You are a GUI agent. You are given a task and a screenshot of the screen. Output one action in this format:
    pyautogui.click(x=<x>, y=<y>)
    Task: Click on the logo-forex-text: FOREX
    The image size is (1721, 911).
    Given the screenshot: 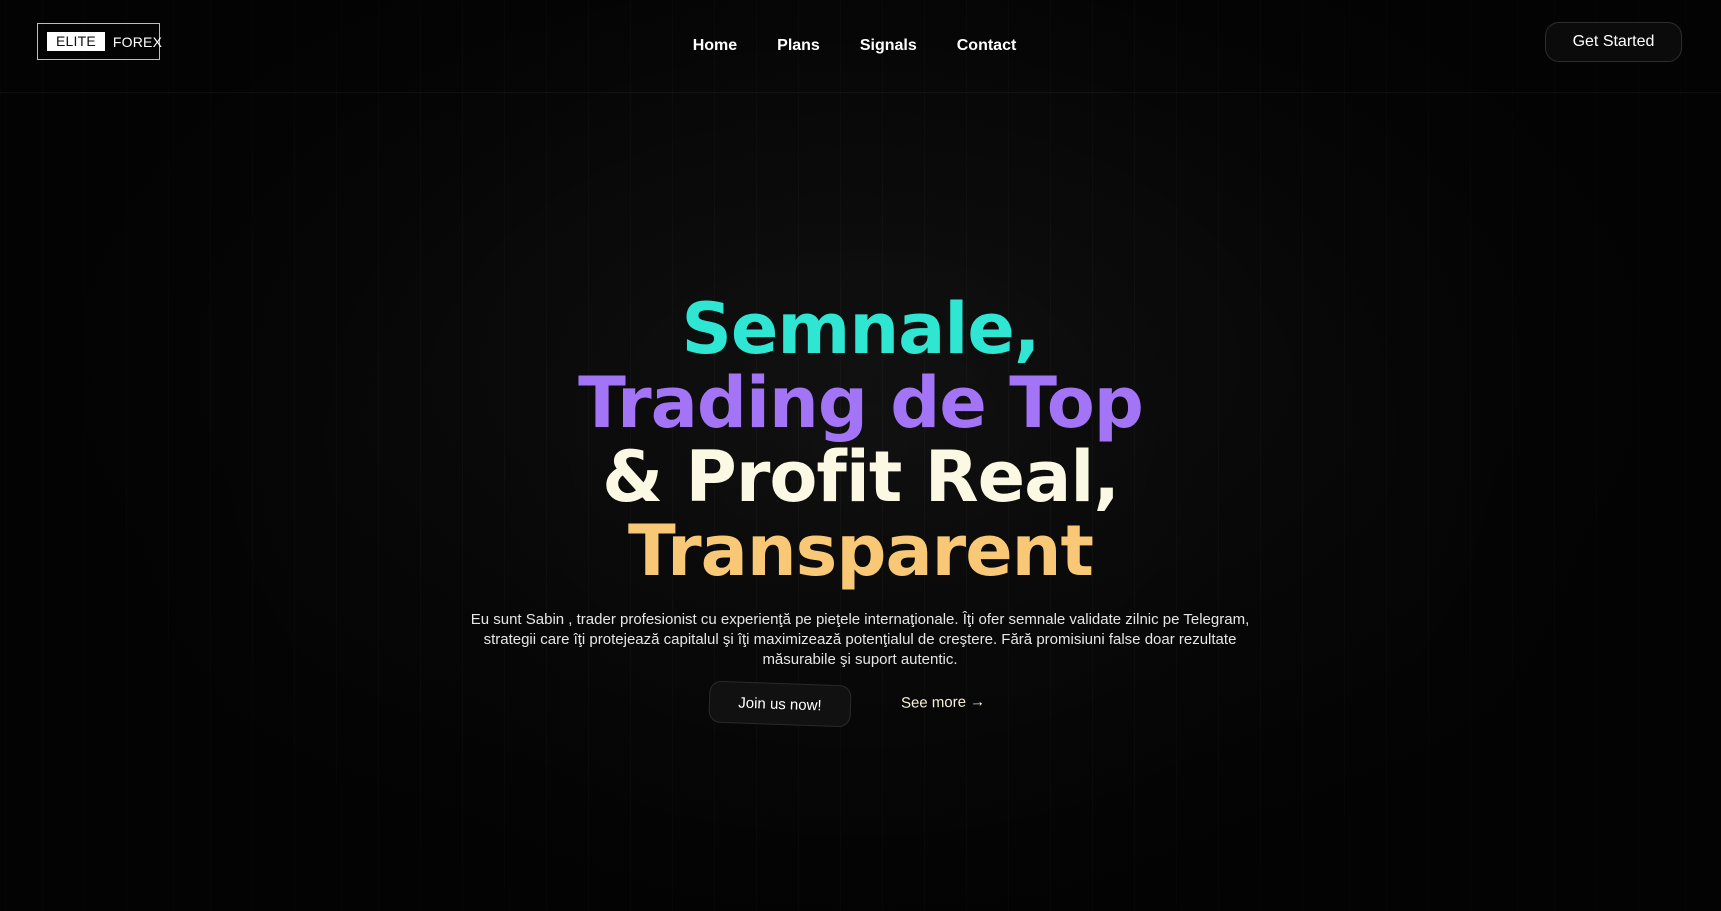 What is the action you would take?
    pyautogui.click(x=137, y=41)
    